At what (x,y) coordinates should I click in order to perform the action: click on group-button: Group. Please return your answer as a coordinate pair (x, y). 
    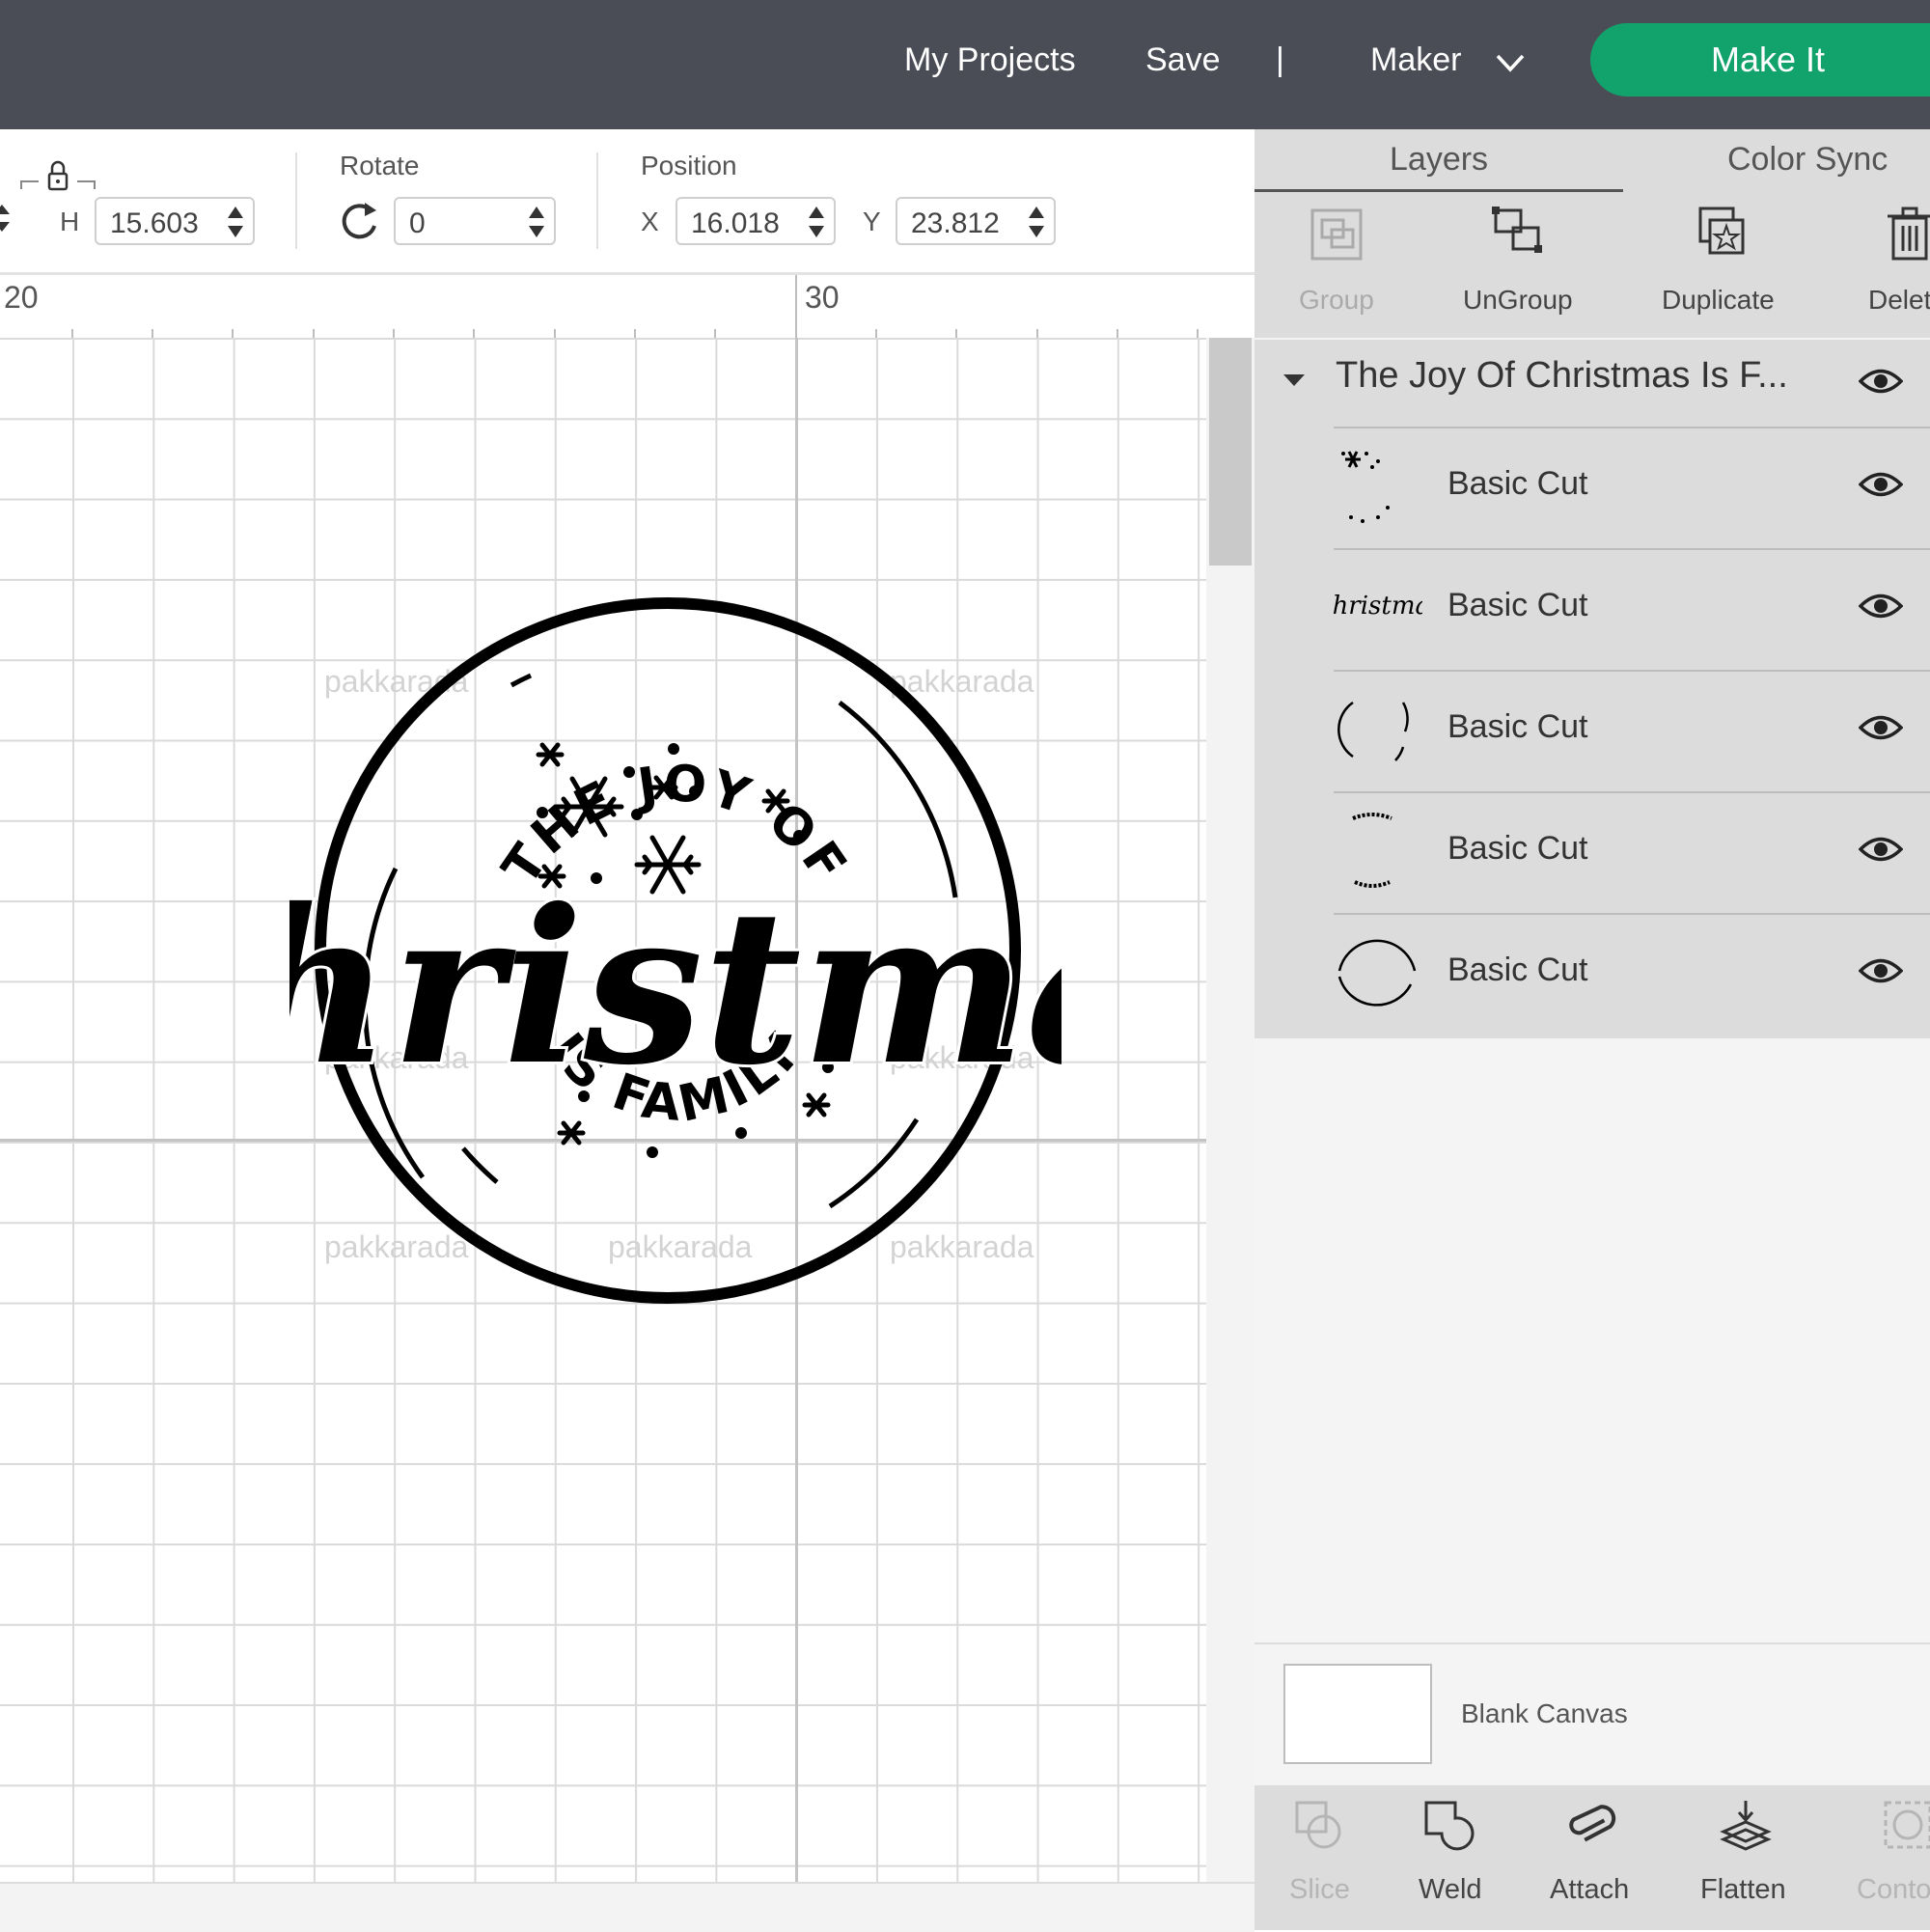
    Looking at the image, I should click on (1336, 300).